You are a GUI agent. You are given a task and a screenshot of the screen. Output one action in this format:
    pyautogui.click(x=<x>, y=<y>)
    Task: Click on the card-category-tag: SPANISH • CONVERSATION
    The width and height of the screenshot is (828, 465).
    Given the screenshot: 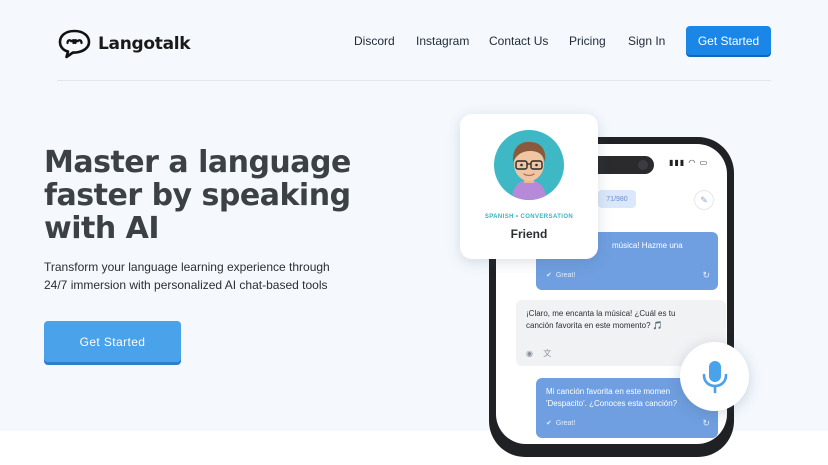 What is the action you would take?
    pyautogui.click(x=529, y=217)
    